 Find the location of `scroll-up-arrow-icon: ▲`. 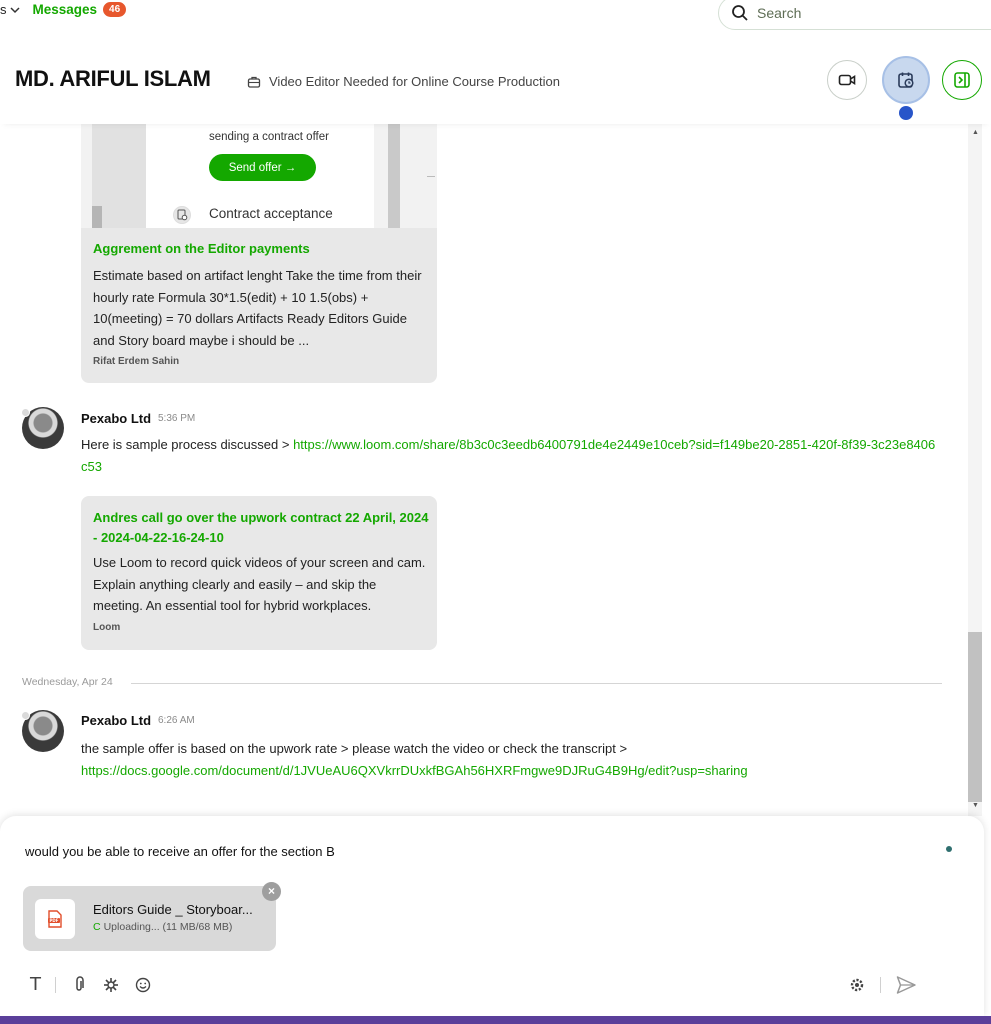

scroll-up-arrow-icon: ▲ is located at coordinates (975, 132).